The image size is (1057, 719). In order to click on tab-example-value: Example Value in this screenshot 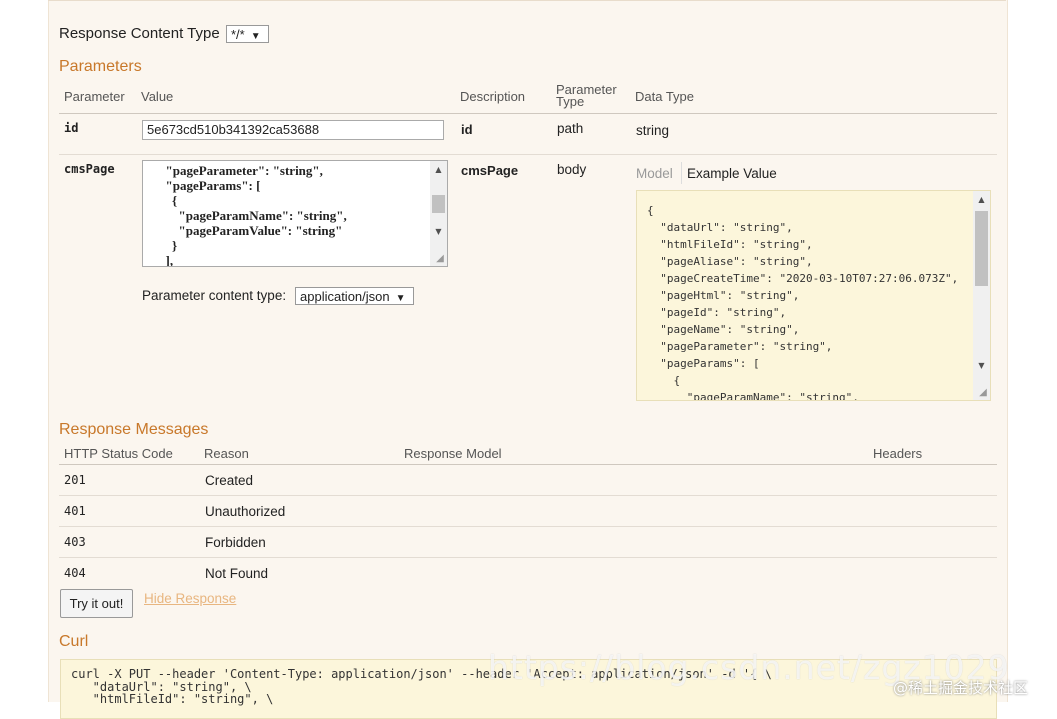, I will do `click(732, 173)`.